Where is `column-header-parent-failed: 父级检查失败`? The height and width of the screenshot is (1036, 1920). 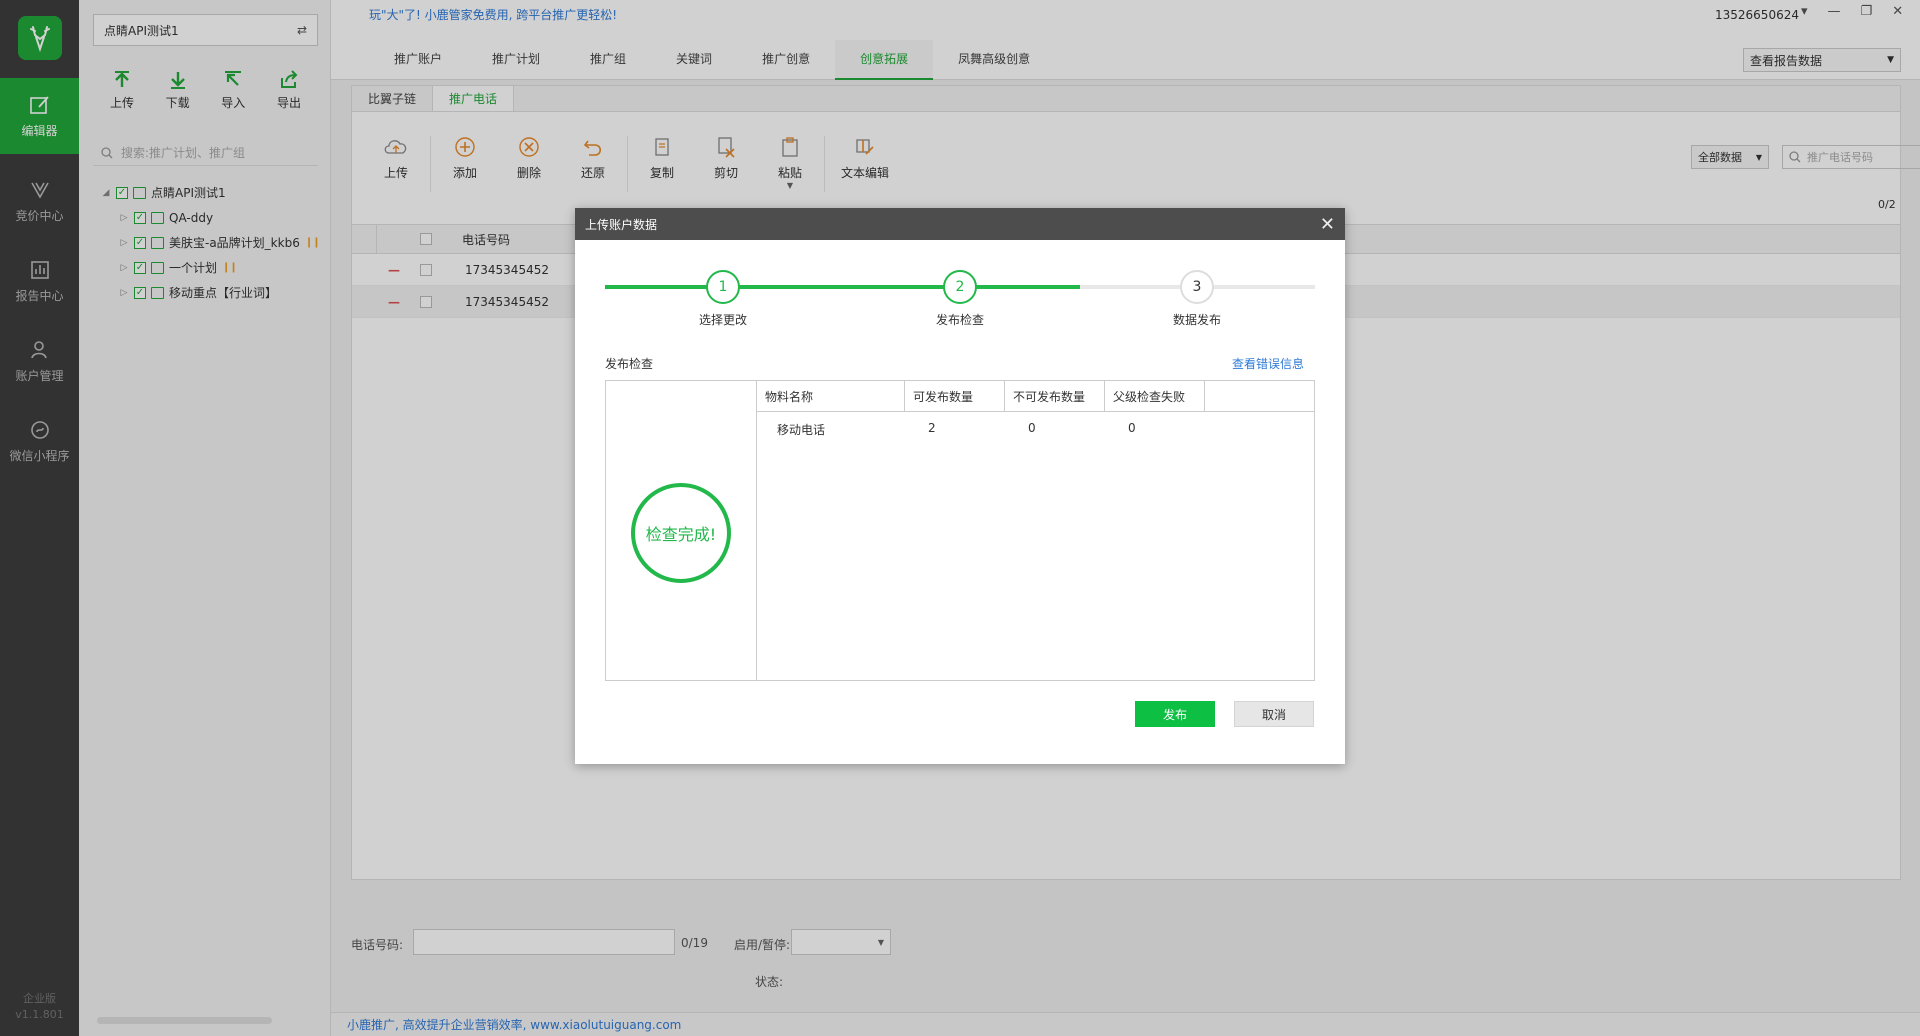
column-header-parent-failed: 父级检查失败 is located at coordinates (1155, 396).